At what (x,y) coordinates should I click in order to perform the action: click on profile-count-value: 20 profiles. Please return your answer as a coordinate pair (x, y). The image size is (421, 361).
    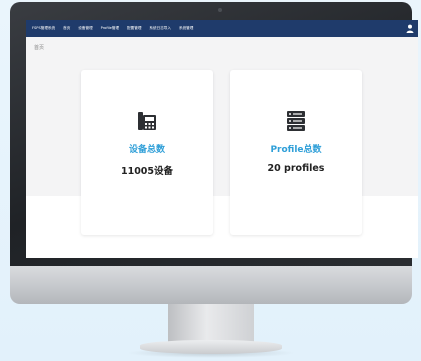
    Looking at the image, I should click on (296, 168).